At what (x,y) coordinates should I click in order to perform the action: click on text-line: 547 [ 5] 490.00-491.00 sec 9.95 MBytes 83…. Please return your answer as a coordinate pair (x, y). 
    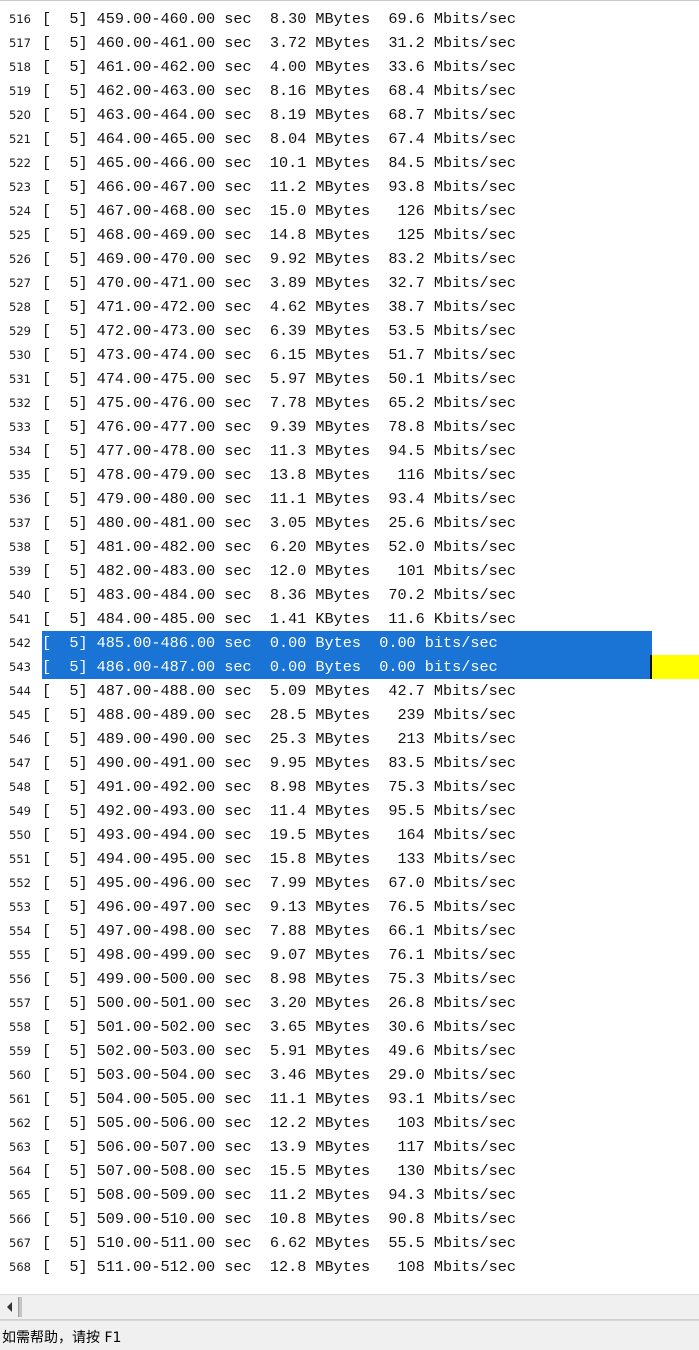
    Looking at the image, I should click on (349, 763).